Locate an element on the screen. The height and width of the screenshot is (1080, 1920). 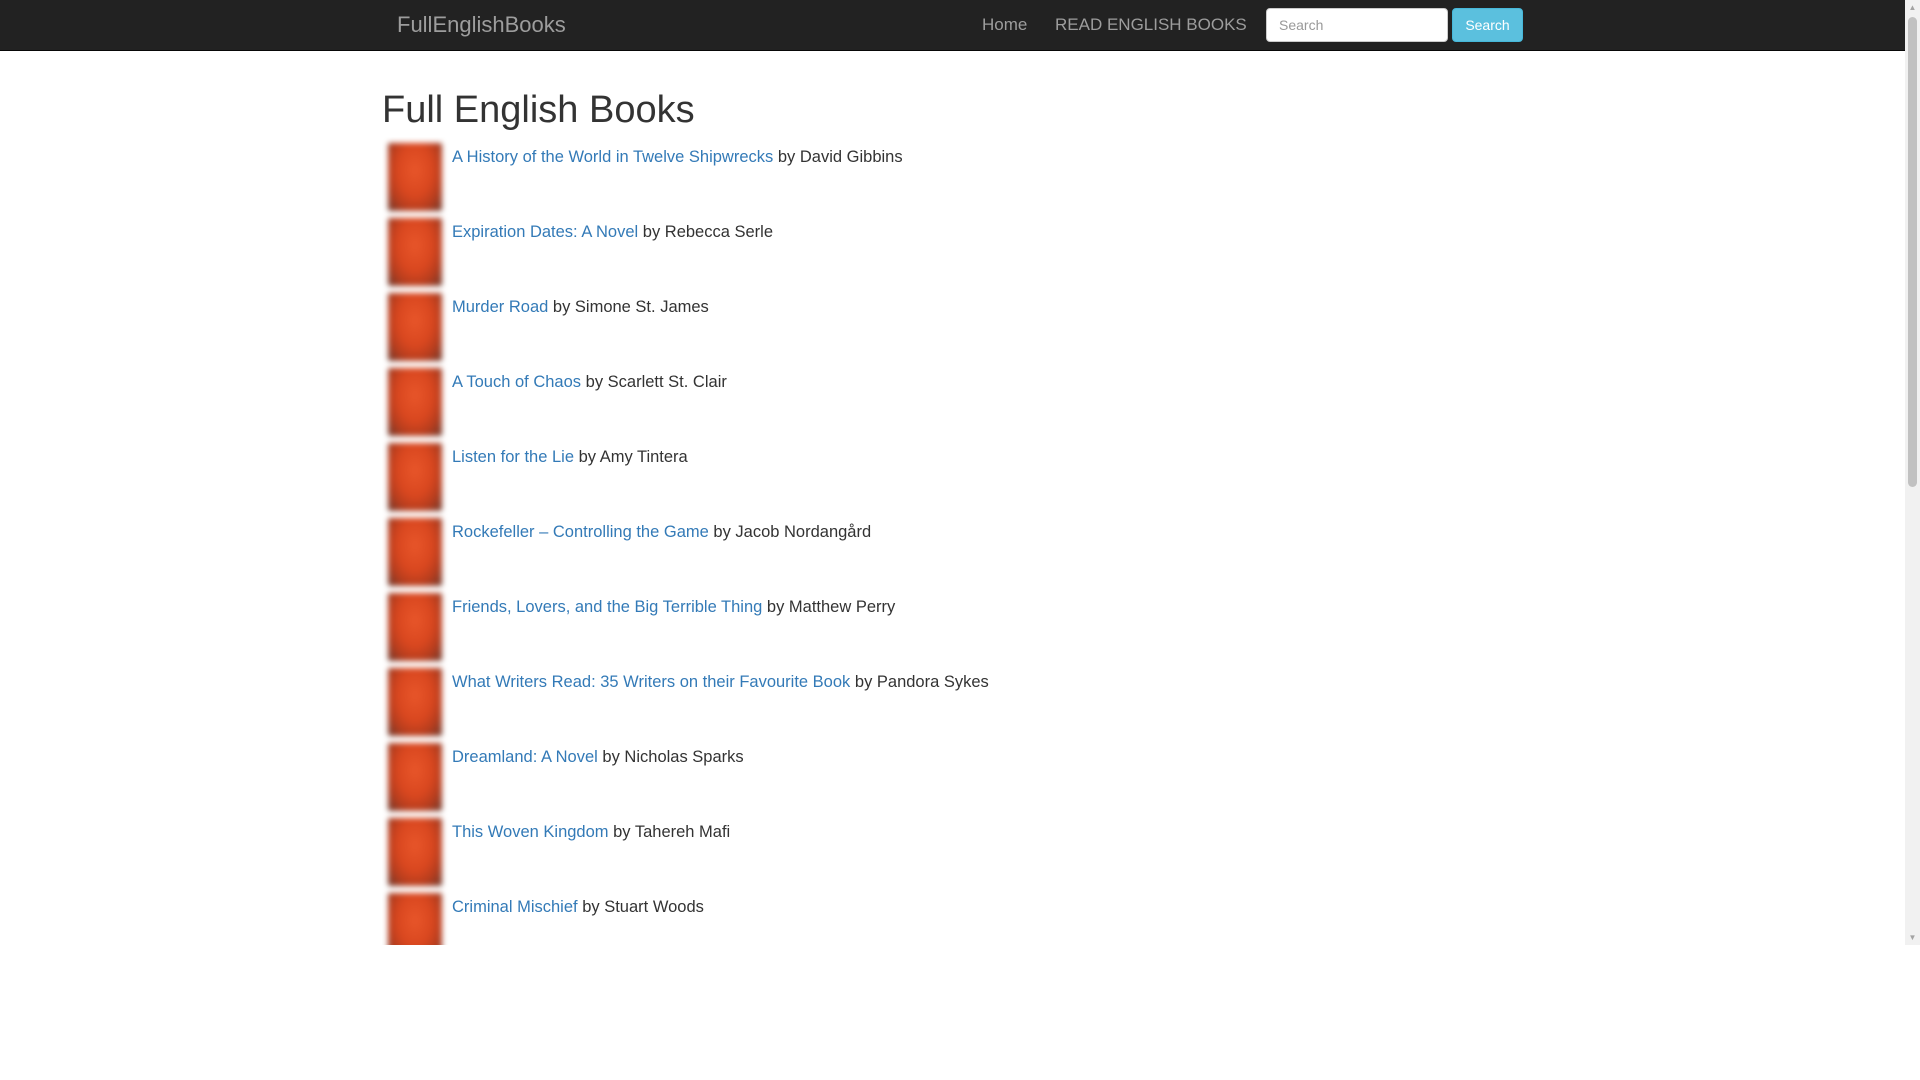
book-entry: This Woven Kingdom by Tahereh Mafi is located at coordinates (591, 832).